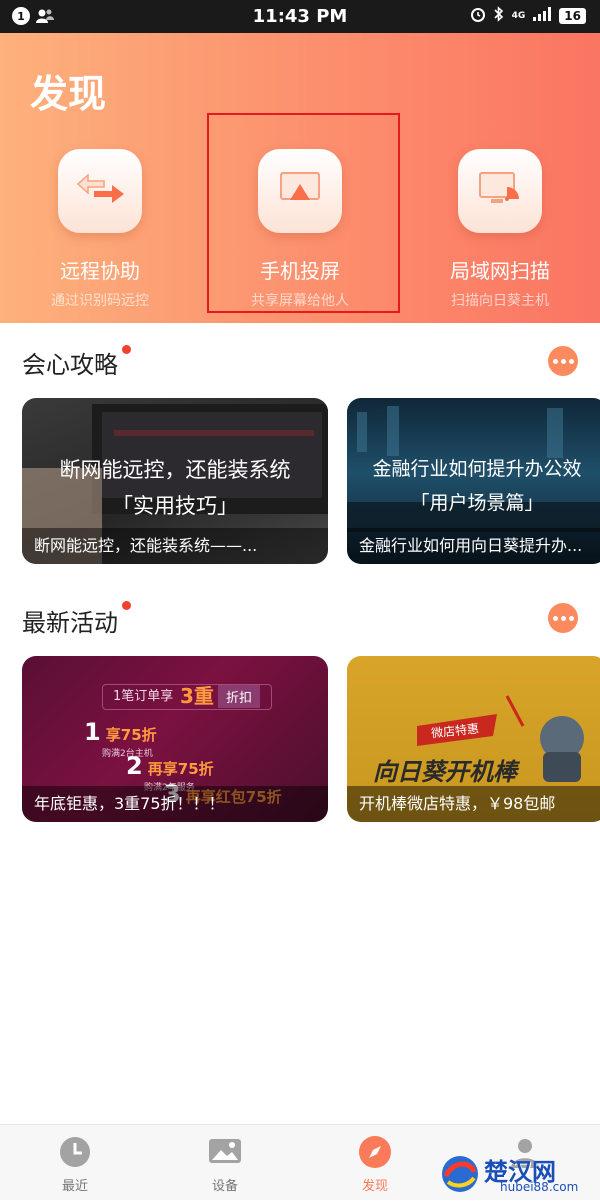  What do you see at coordinates (75, 1152) in the screenshot?
I see `clock-icon` at bounding box center [75, 1152].